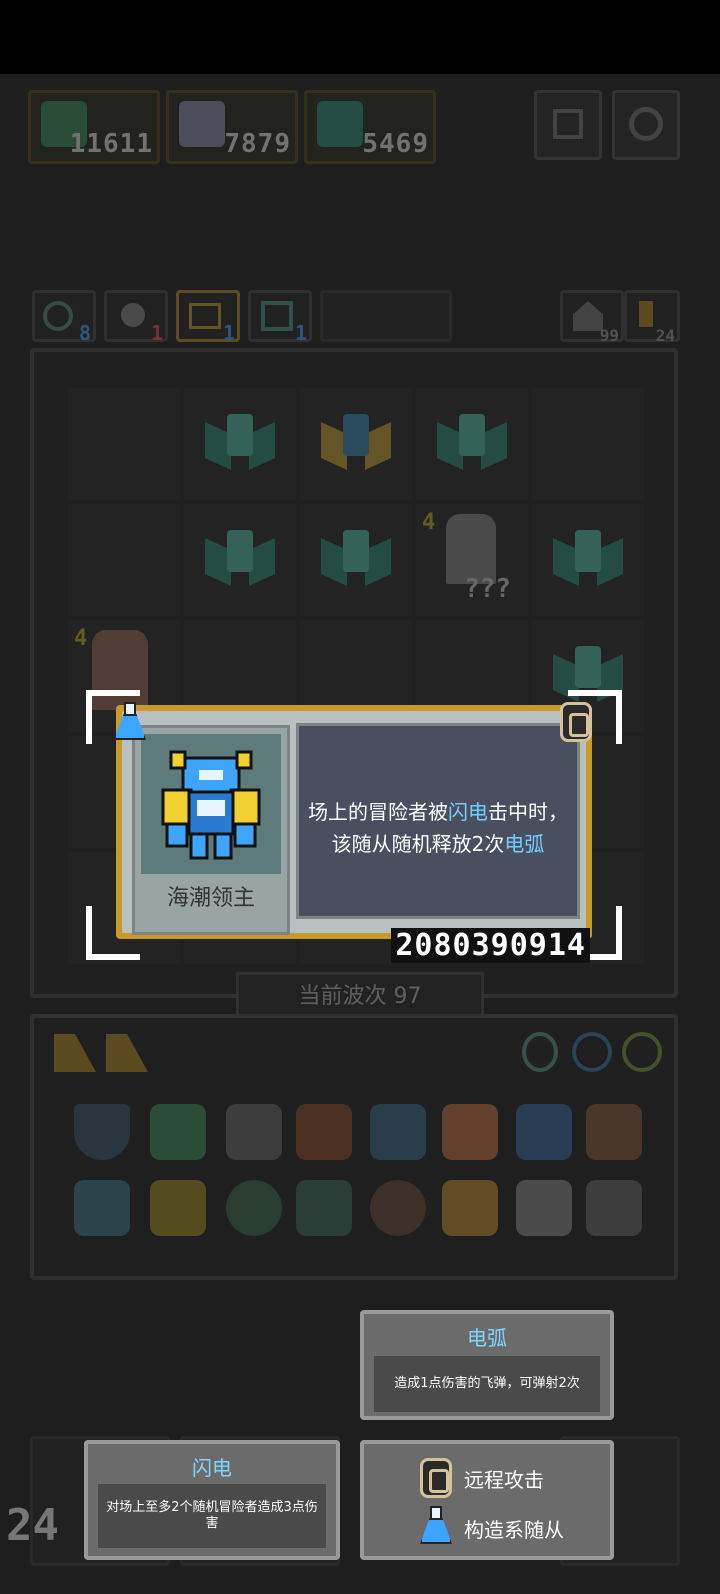  Describe the element at coordinates (438, 828) in the screenshot. I see `minion-description: 场上的冒险者被闪电击中时，该随从随机释放2次电弧` at that location.